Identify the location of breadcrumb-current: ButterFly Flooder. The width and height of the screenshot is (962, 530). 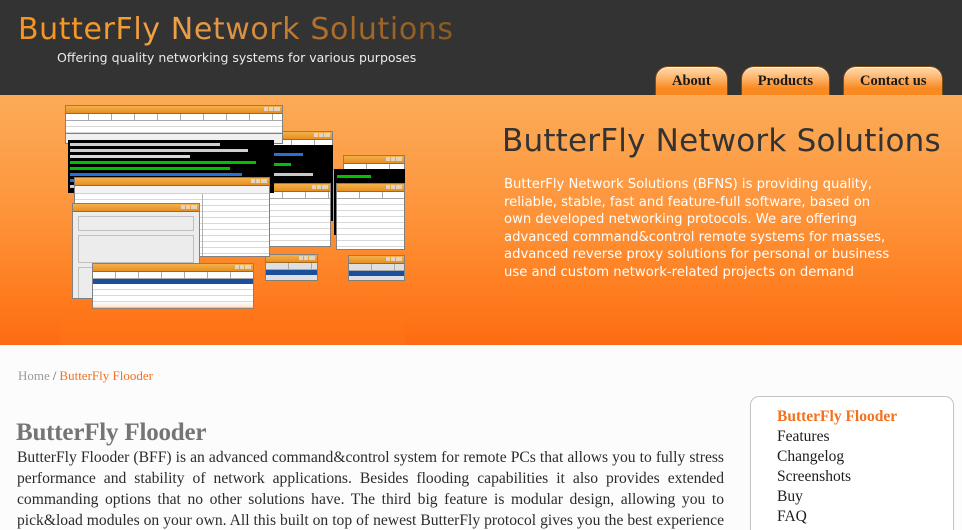
(106, 375).